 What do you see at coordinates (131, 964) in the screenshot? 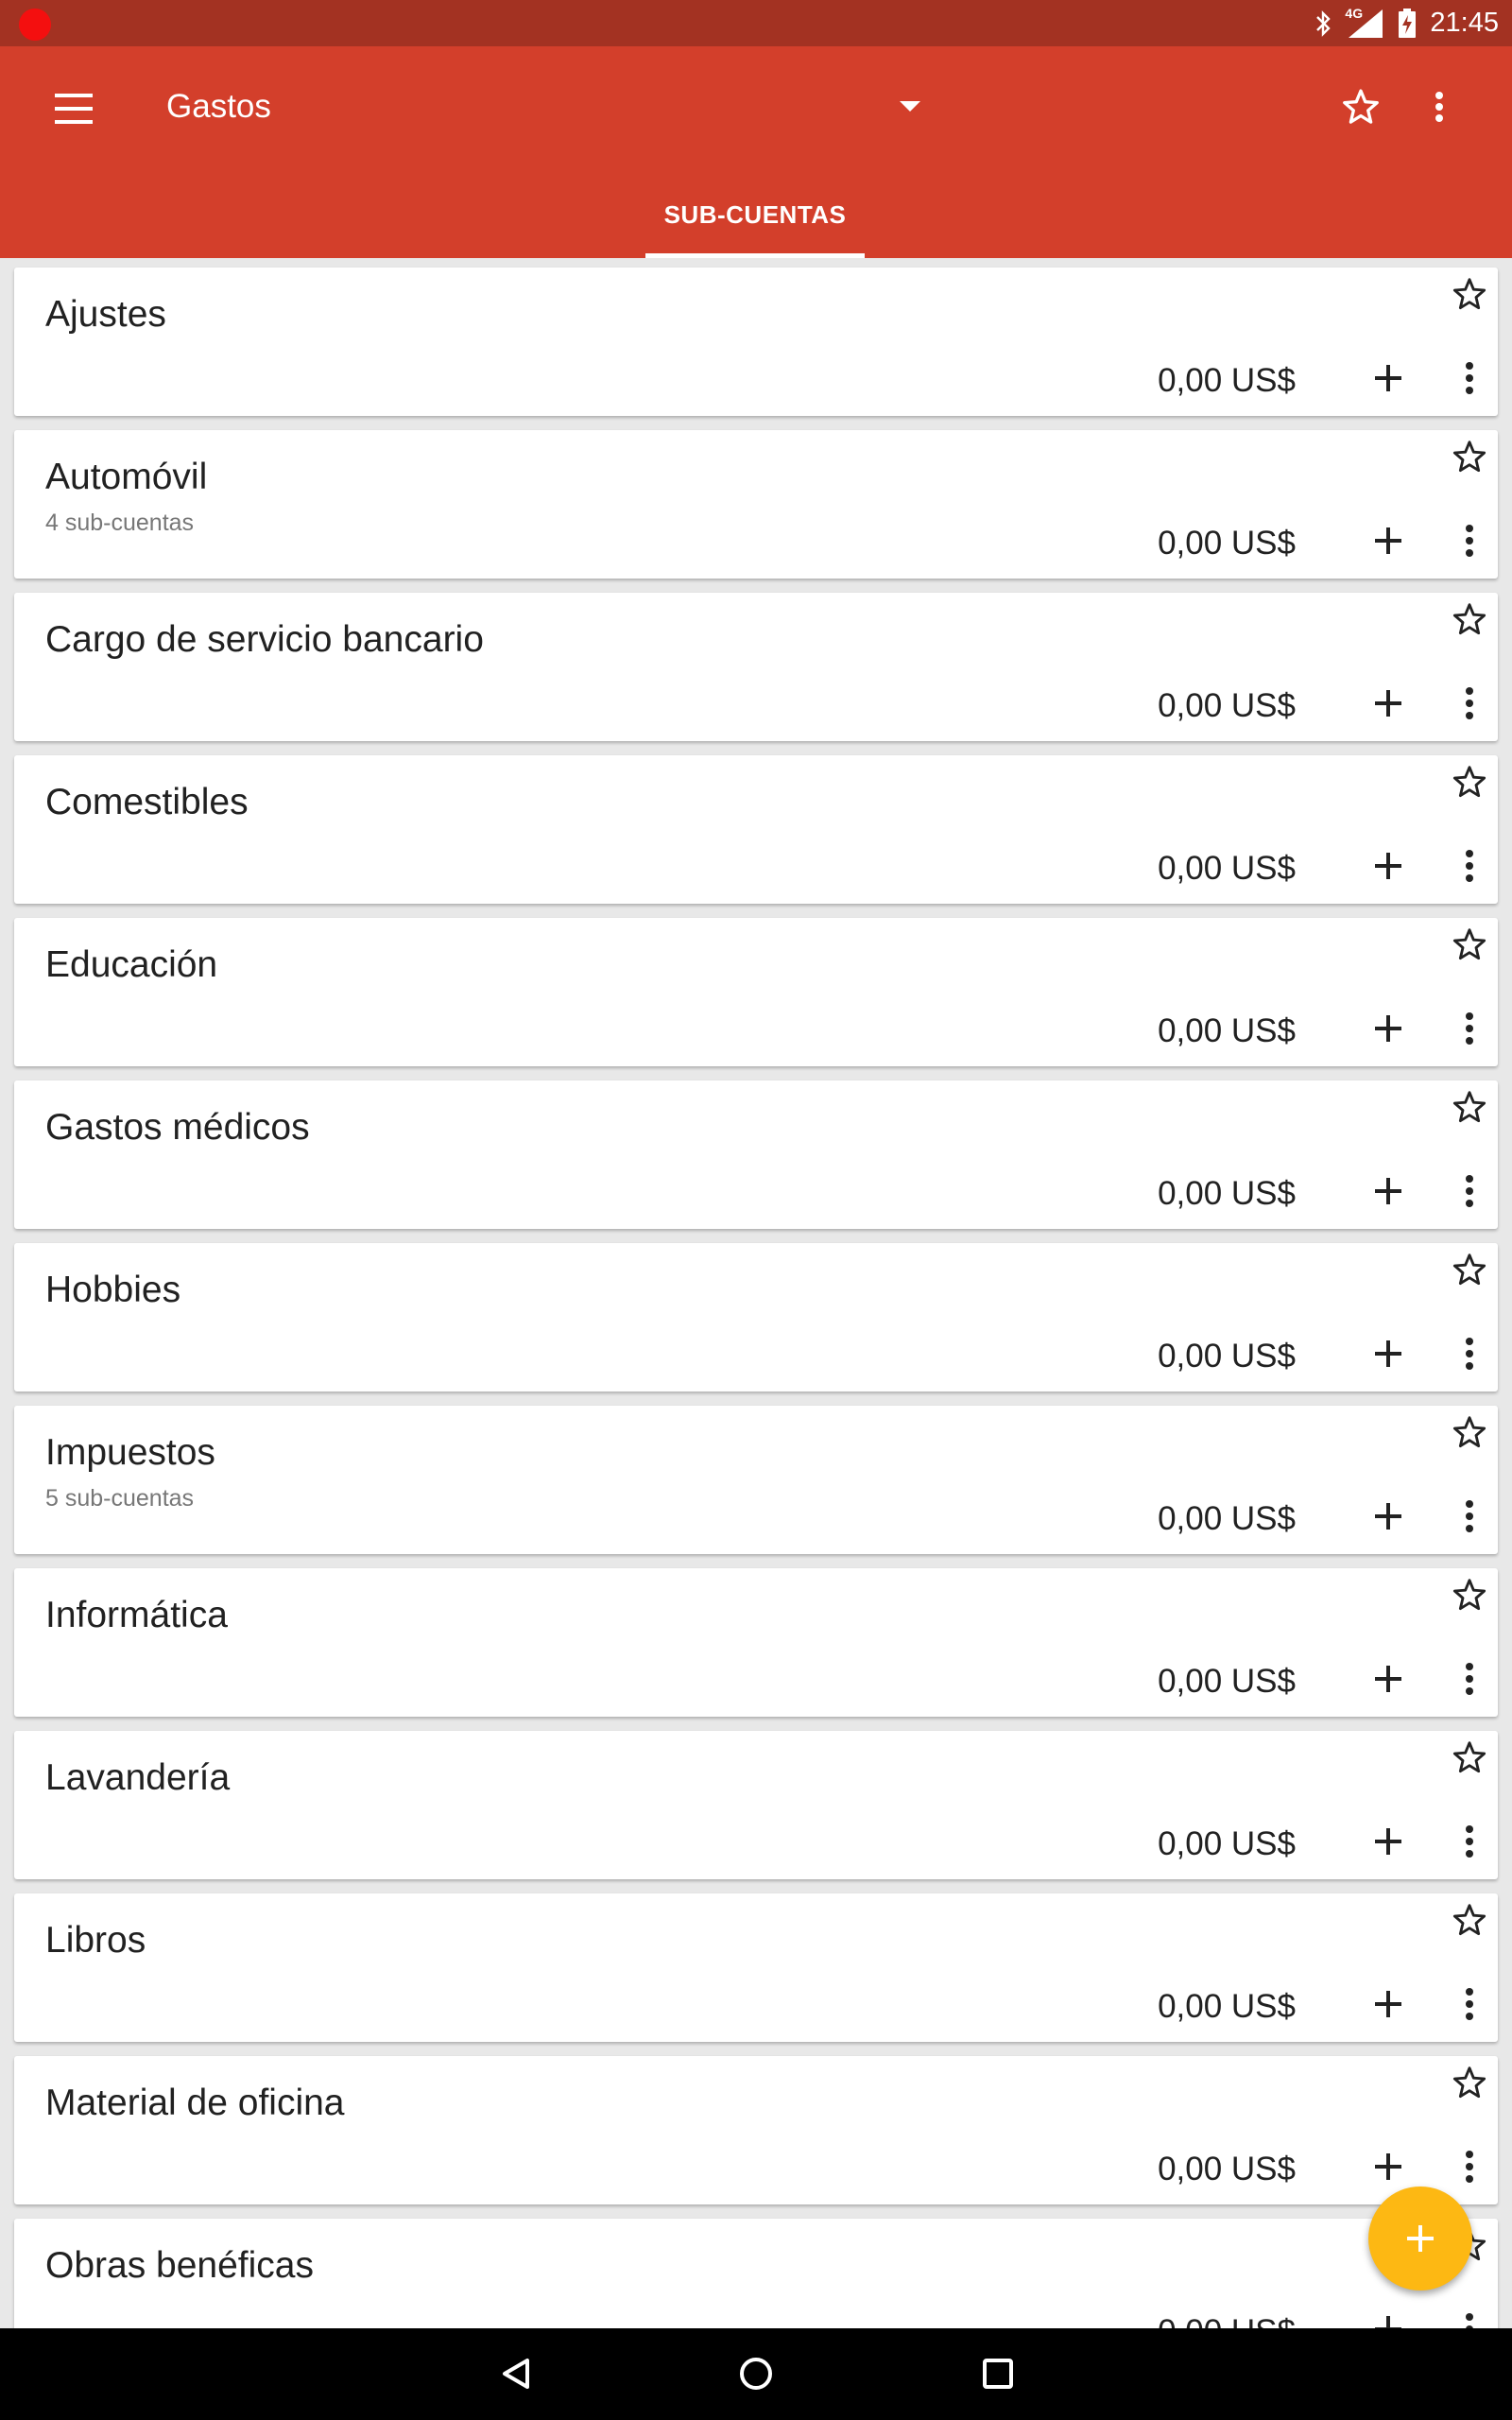
I see `account-name: Educación` at bounding box center [131, 964].